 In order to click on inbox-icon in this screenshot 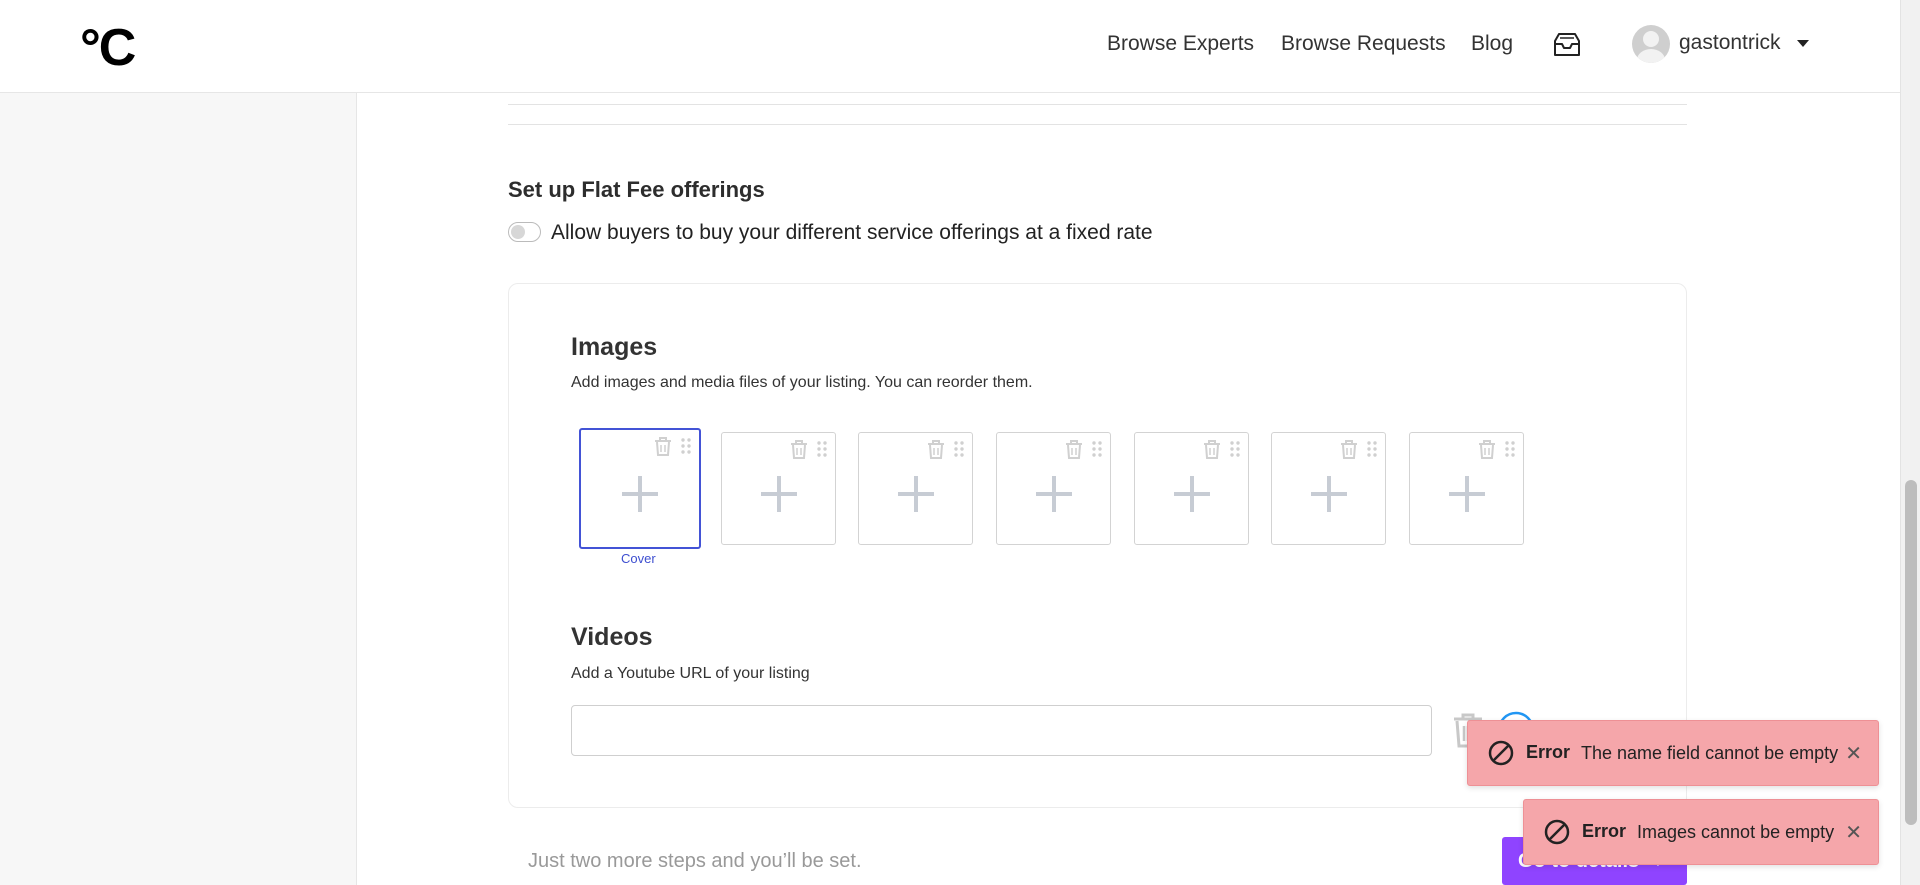, I will do `click(1567, 45)`.